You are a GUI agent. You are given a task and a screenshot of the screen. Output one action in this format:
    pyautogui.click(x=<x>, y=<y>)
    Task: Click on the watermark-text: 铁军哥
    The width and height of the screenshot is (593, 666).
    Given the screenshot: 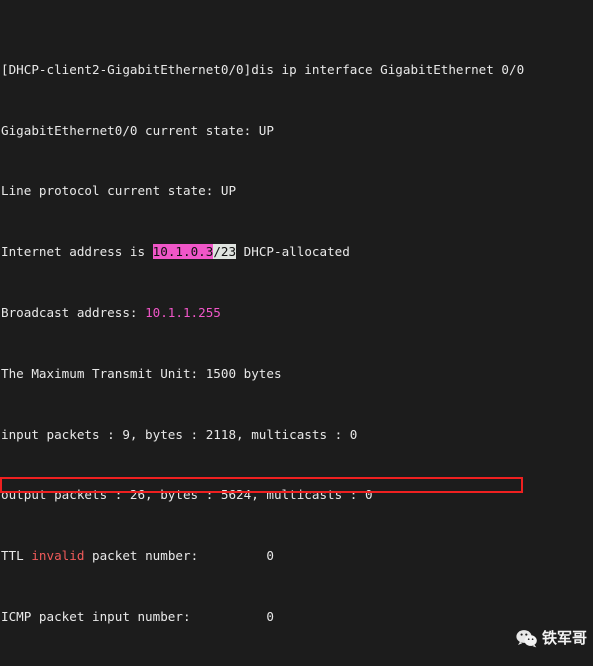 What is the action you would take?
    pyautogui.click(x=564, y=637)
    